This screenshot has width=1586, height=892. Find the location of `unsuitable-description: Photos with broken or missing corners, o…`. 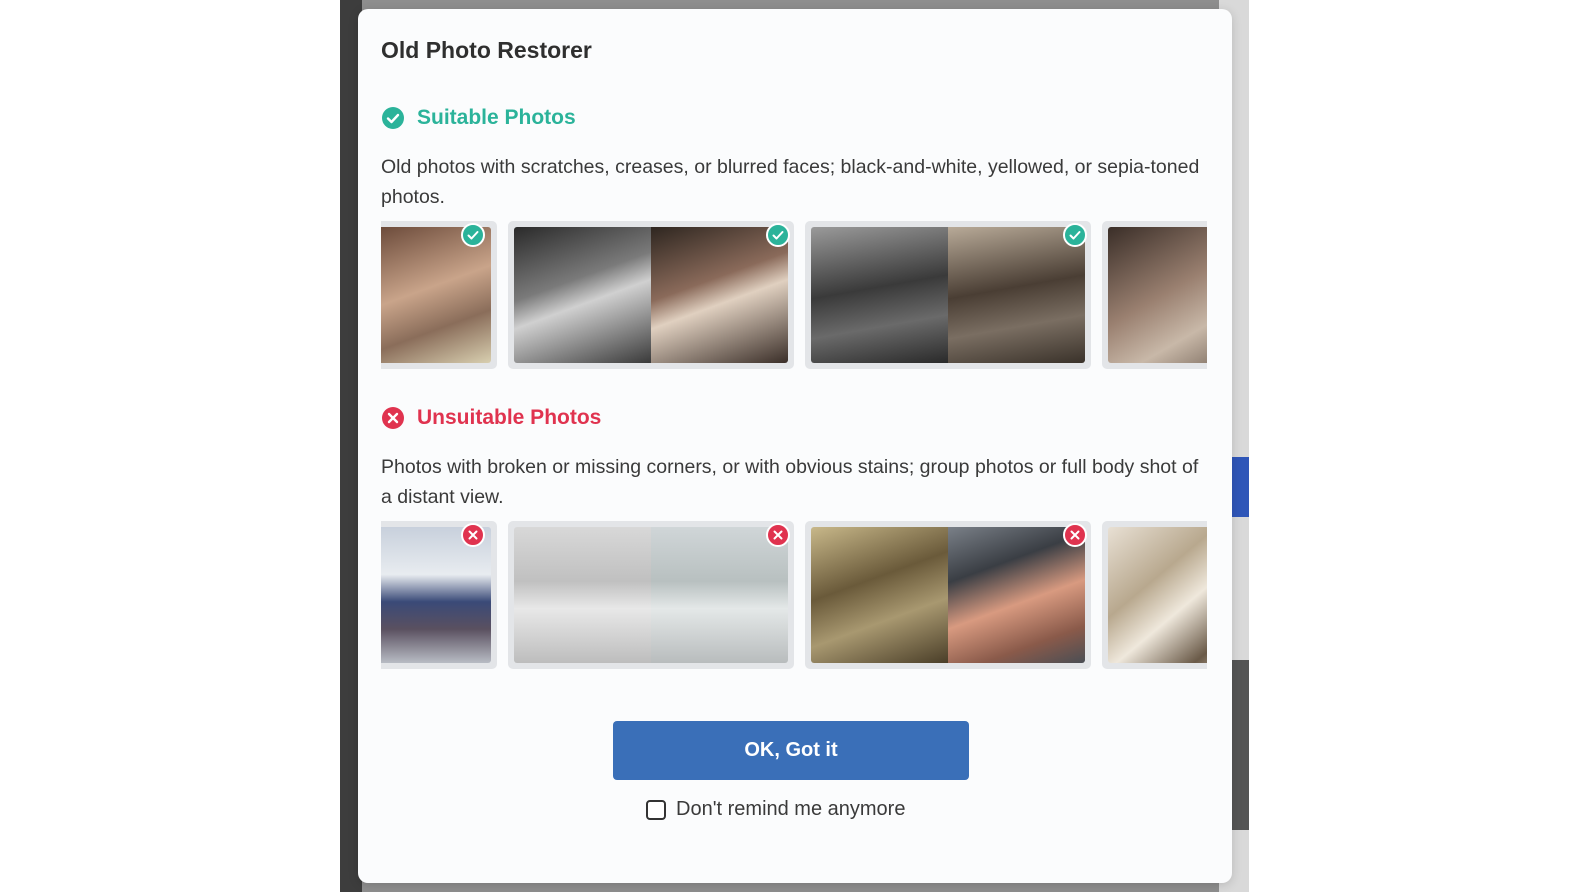

unsuitable-description: Photos with broken or missing corners, o… is located at coordinates (790, 482).